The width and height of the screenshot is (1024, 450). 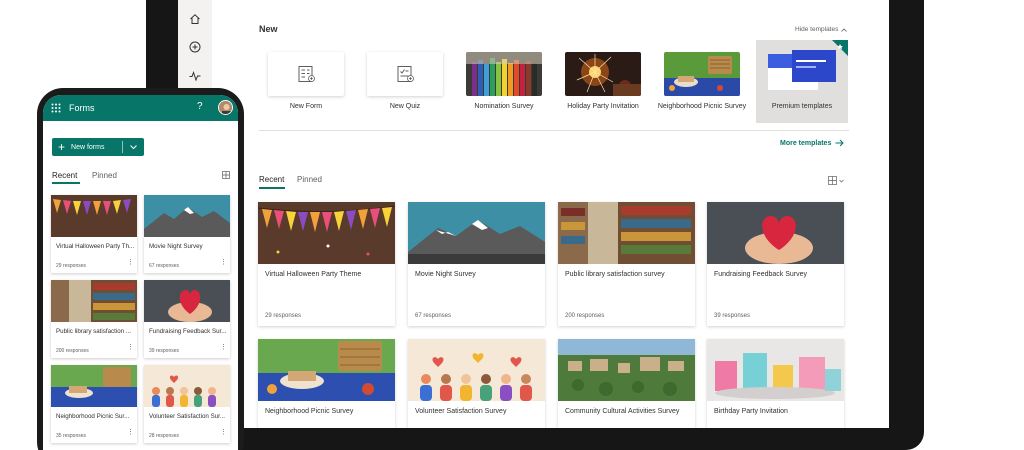 I want to click on pencils-image, so click(x=504, y=74).